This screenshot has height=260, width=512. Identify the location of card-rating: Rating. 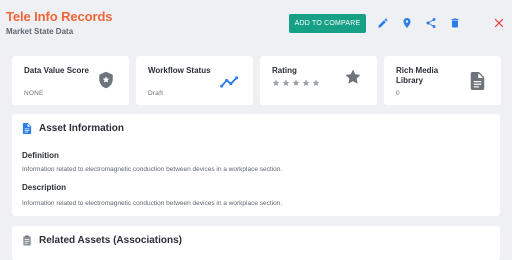
(318, 80).